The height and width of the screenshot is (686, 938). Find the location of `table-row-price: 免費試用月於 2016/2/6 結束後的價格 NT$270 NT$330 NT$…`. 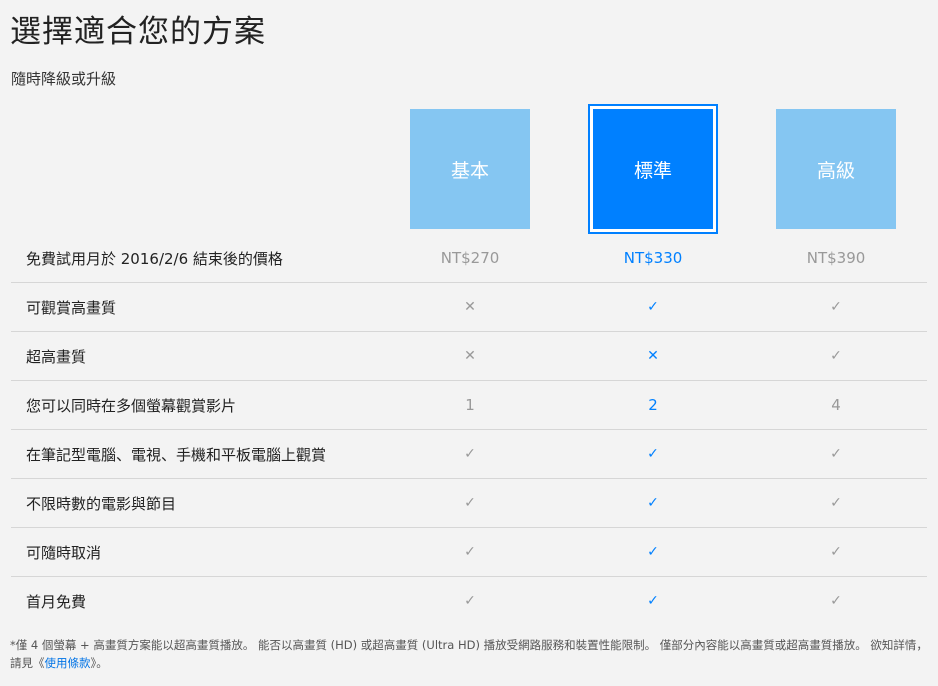

table-row-price: 免費試用月於 2016/2/6 結束後的價格 NT$270 NT$330 NT$… is located at coordinates (469, 258).